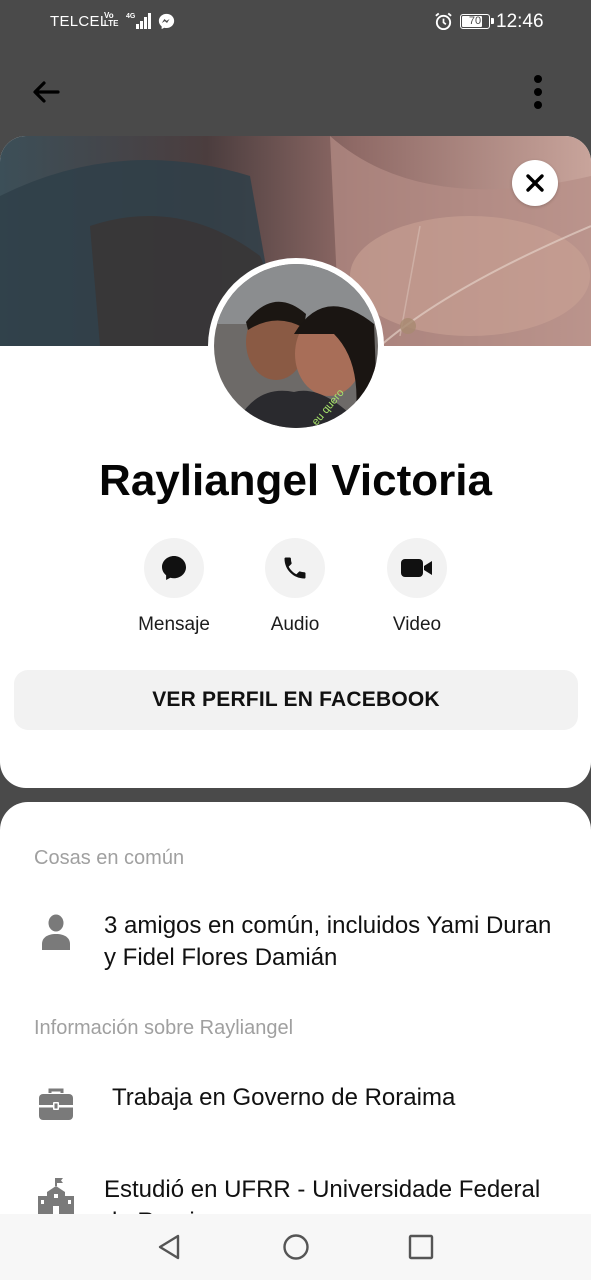 This screenshot has height=1280, width=591. I want to click on message-button, so click(174, 568).